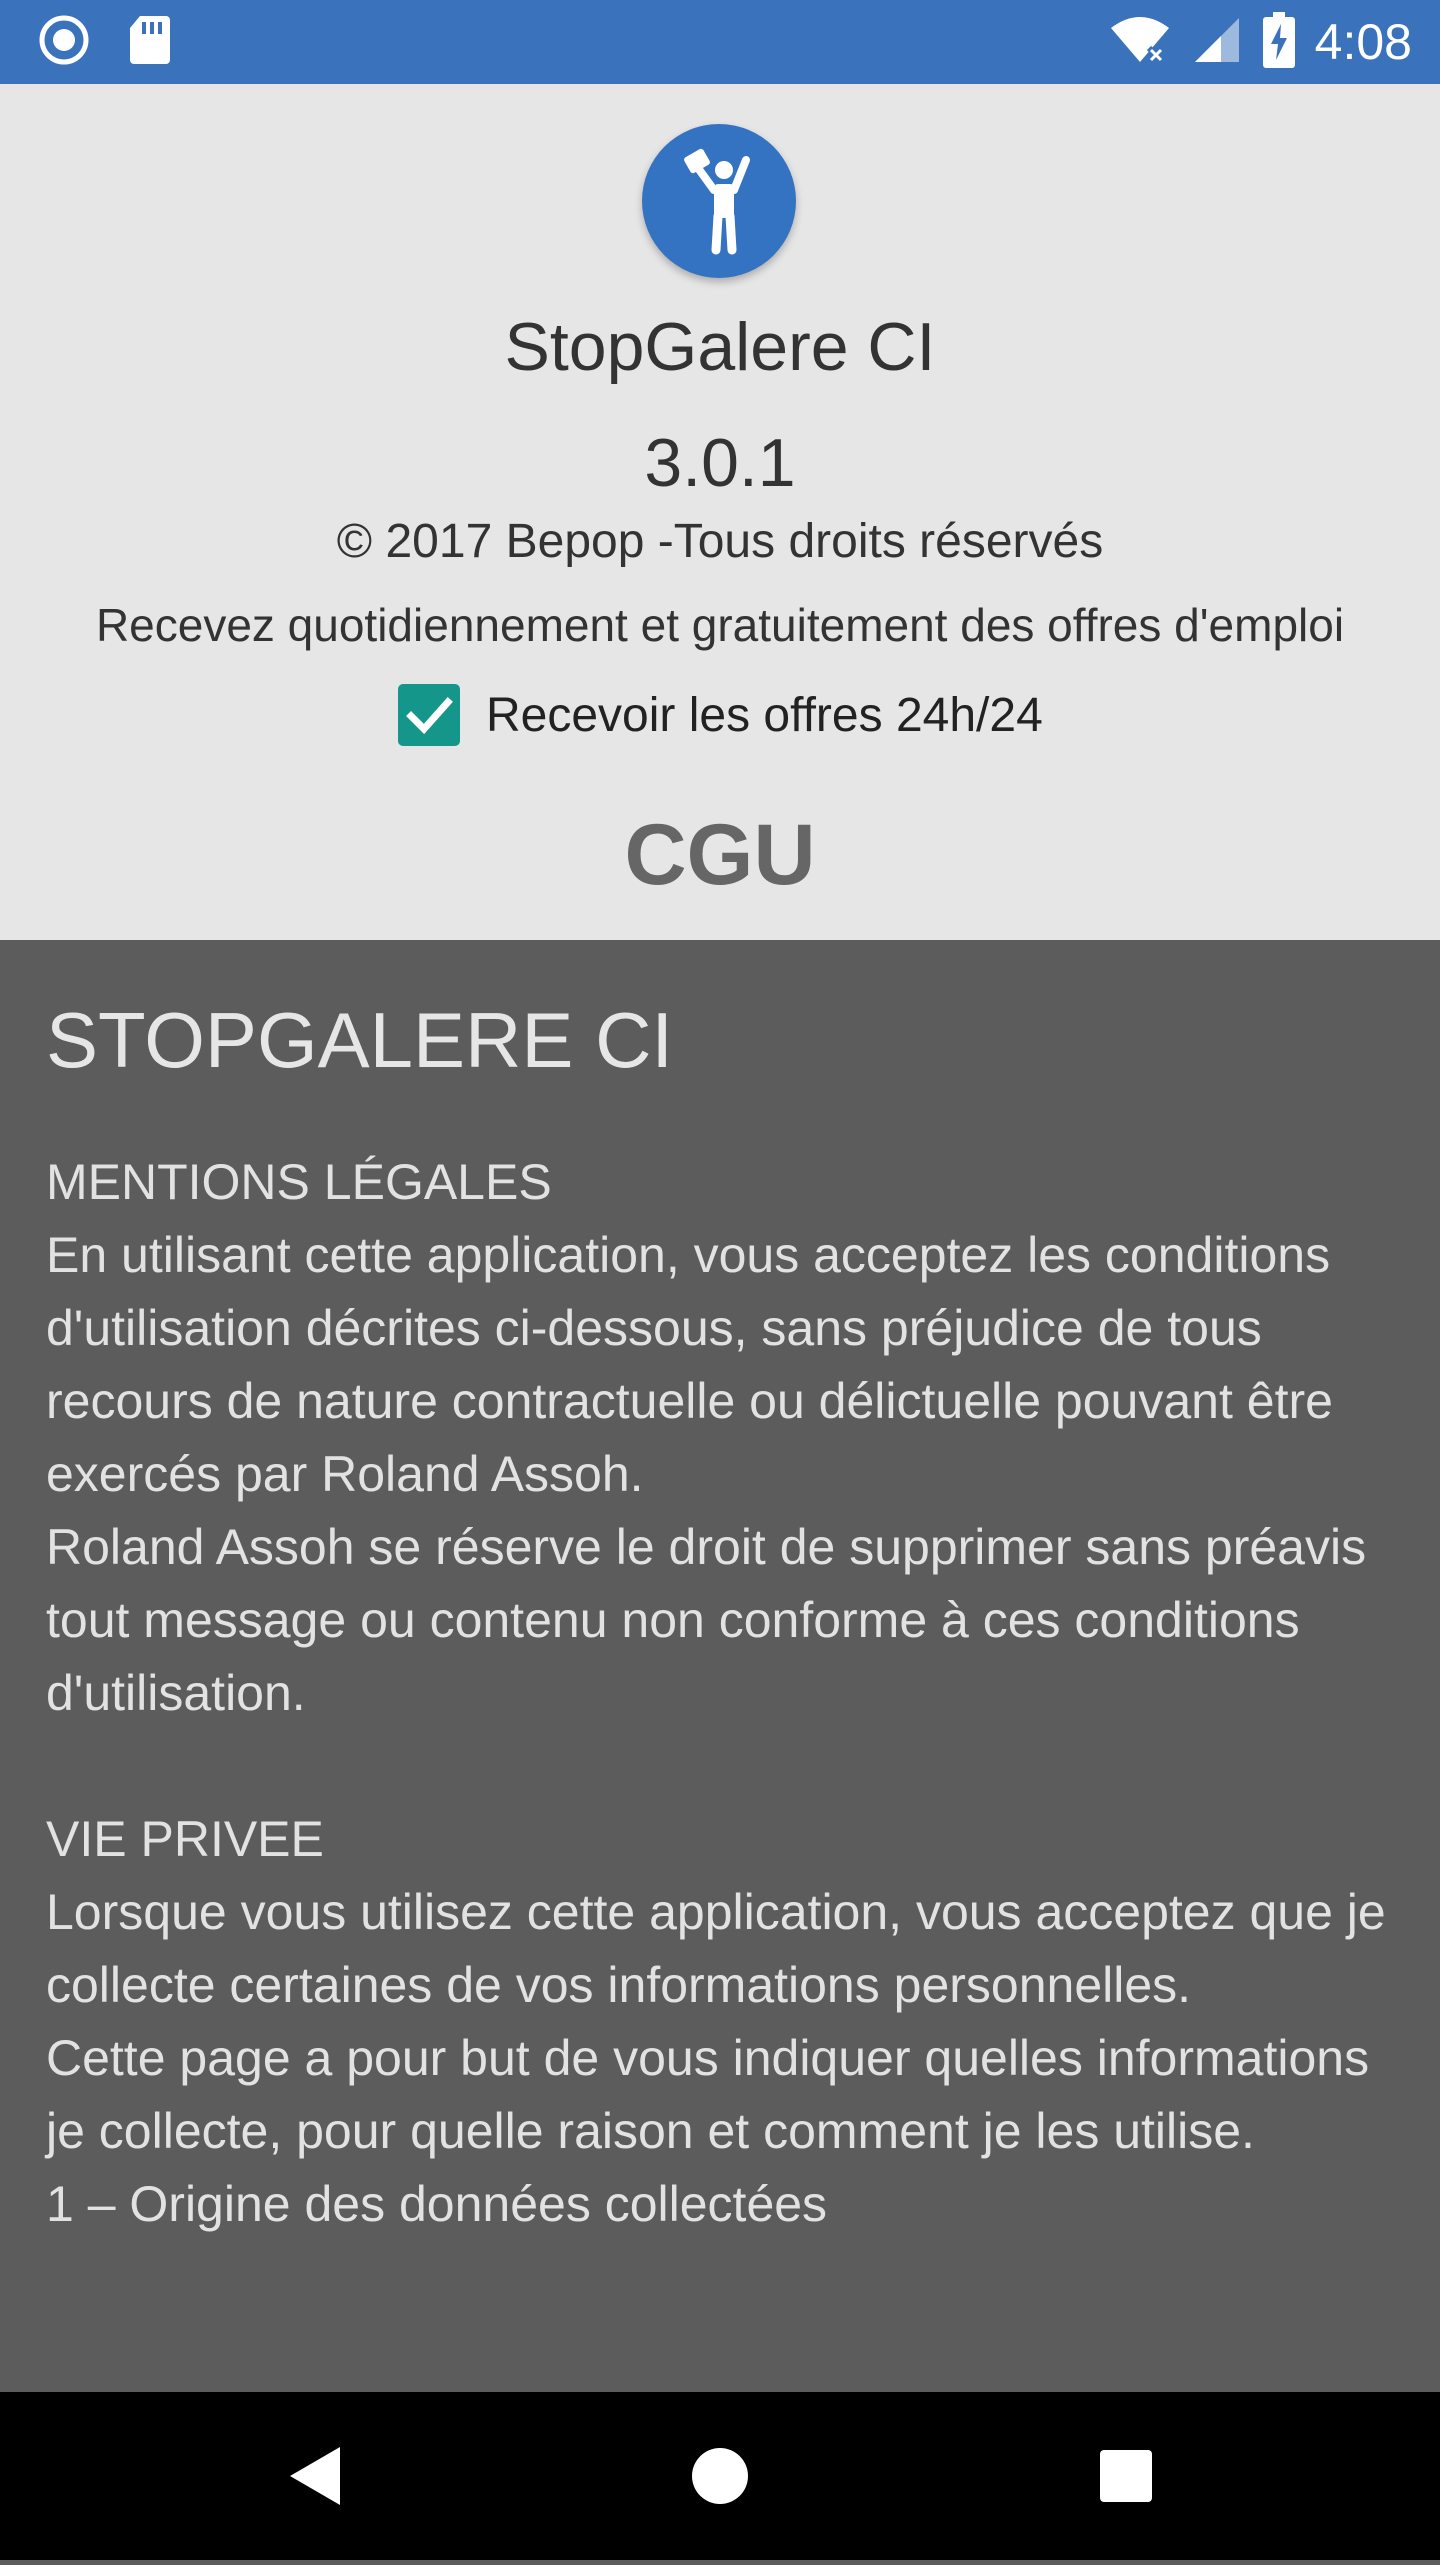  I want to click on home-icon, so click(720, 2476).